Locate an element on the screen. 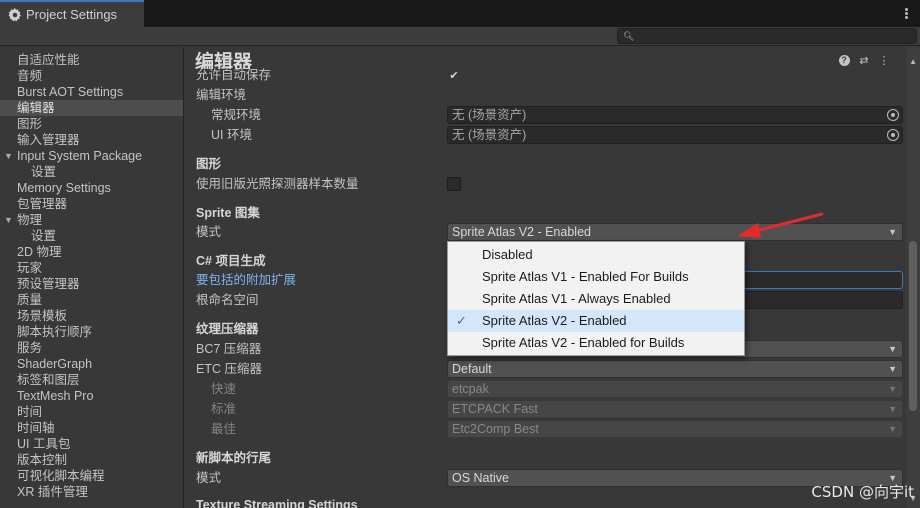 The height and width of the screenshot is (508, 920). dropdown-value: Etc2Comp Best is located at coordinates (495, 429).